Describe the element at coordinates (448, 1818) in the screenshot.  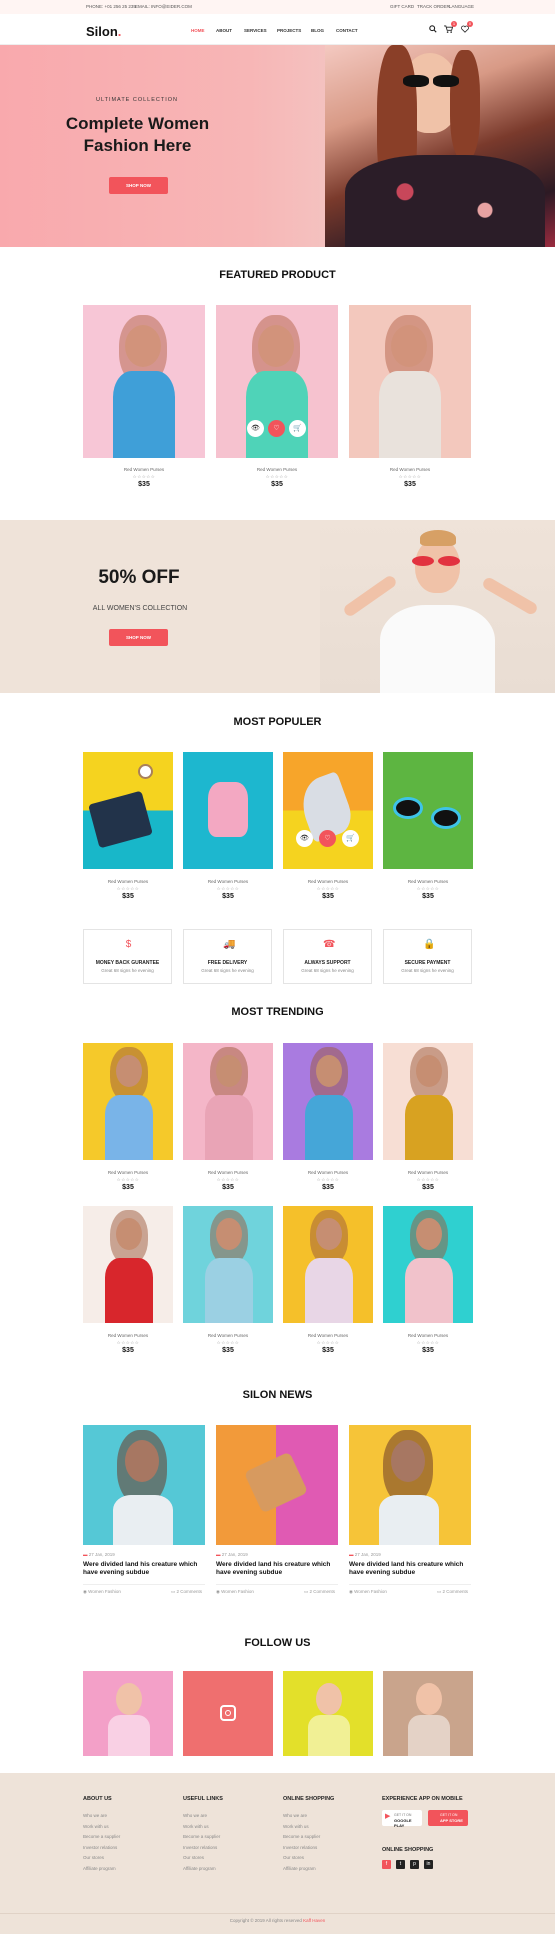
I see `app-store-button: GET IT ON APP STORE` at that location.